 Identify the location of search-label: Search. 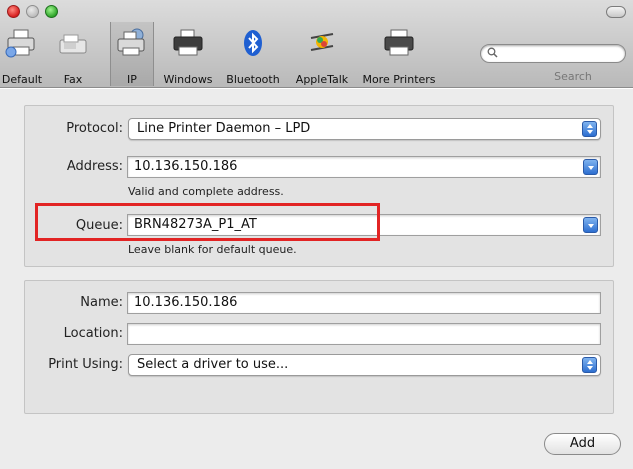
(573, 76).